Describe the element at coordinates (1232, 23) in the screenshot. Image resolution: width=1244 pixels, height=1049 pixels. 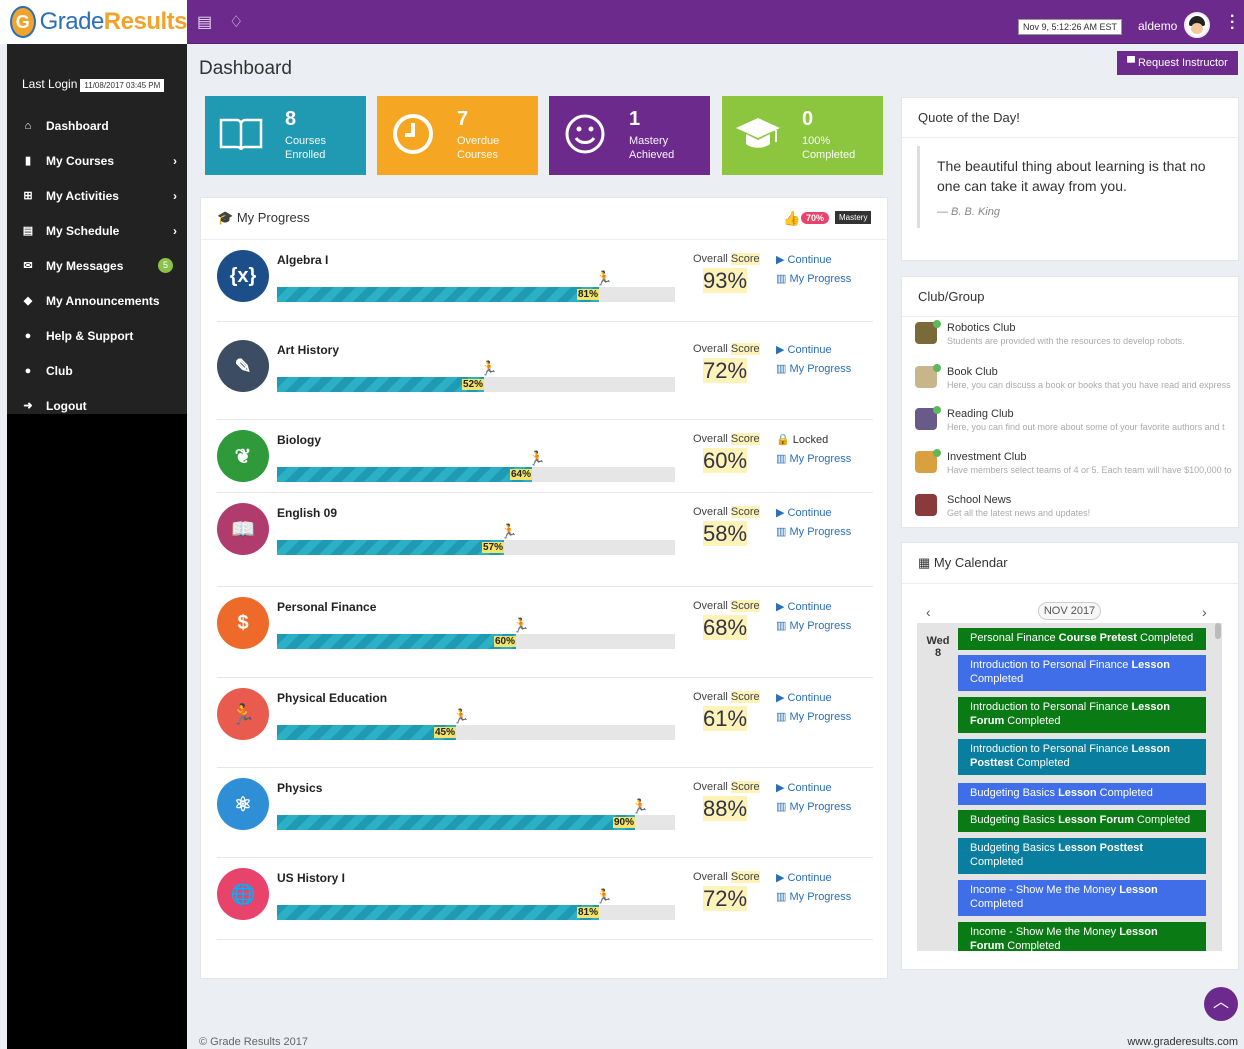
I see `more-options-icon: · · ·` at that location.